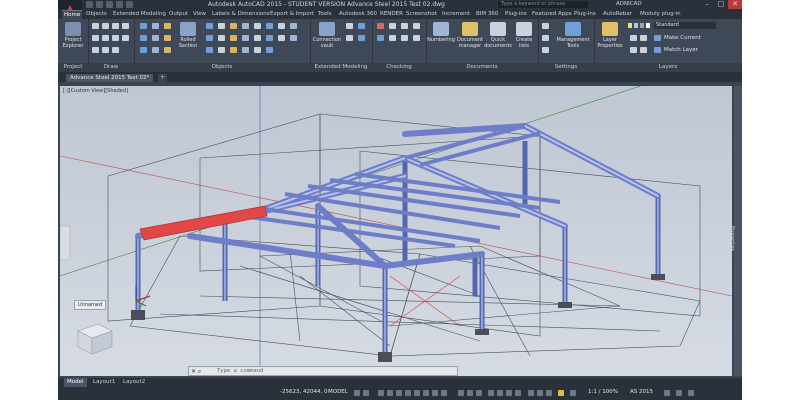  What do you see at coordinates (682, 38) in the screenshot?
I see `make-current-button: Make Current` at bounding box center [682, 38].